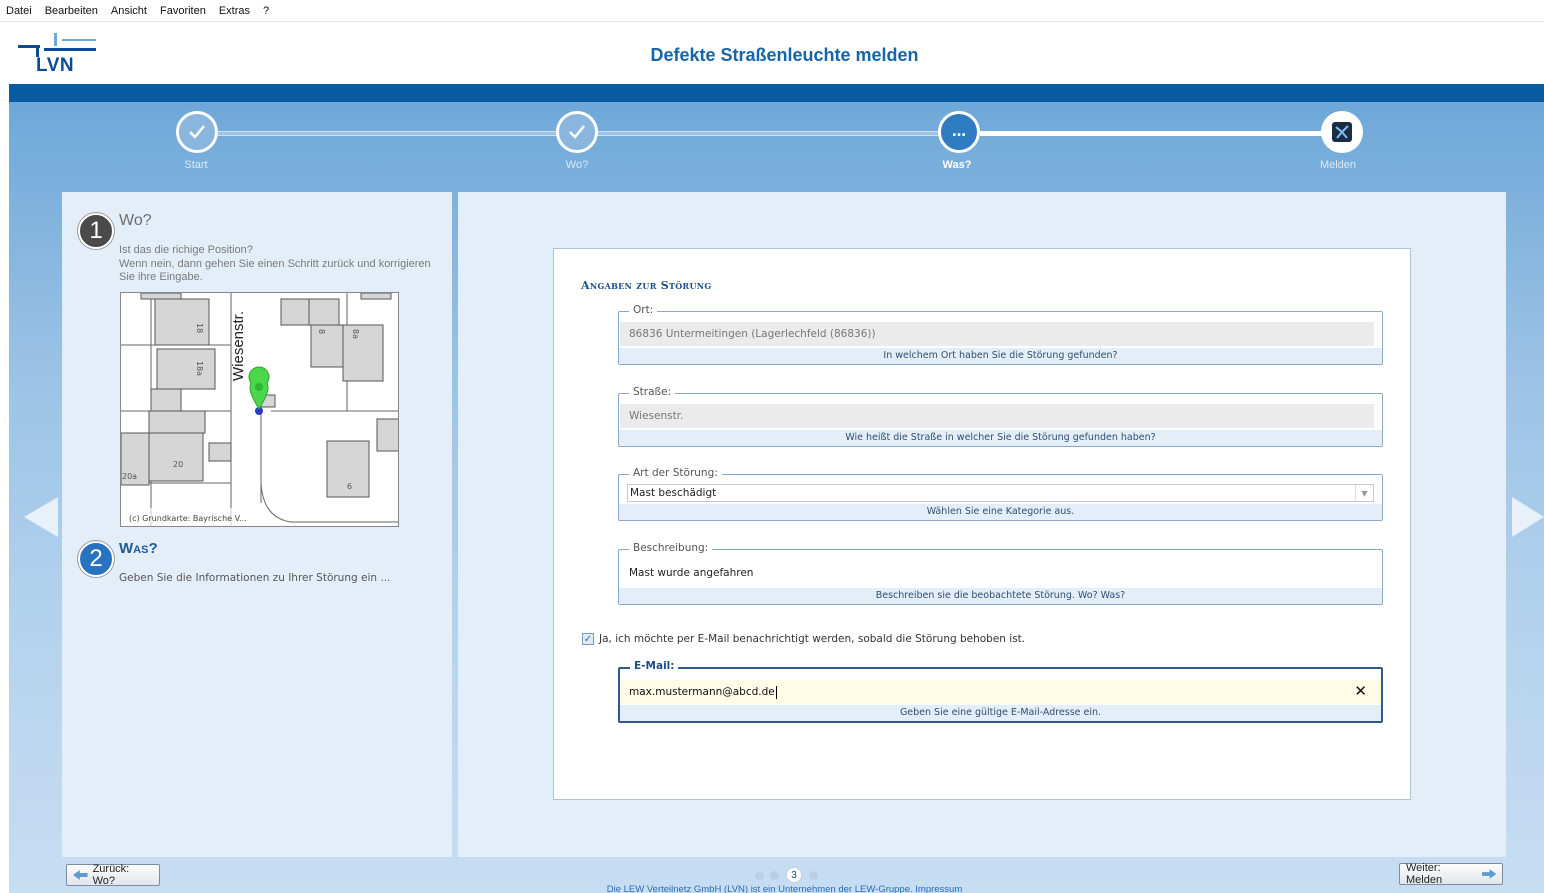 This screenshot has width=1544, height=893. Describe the element at coordinates (199, 328) in the screenshot. I see `map-house-18: 18` at that location.